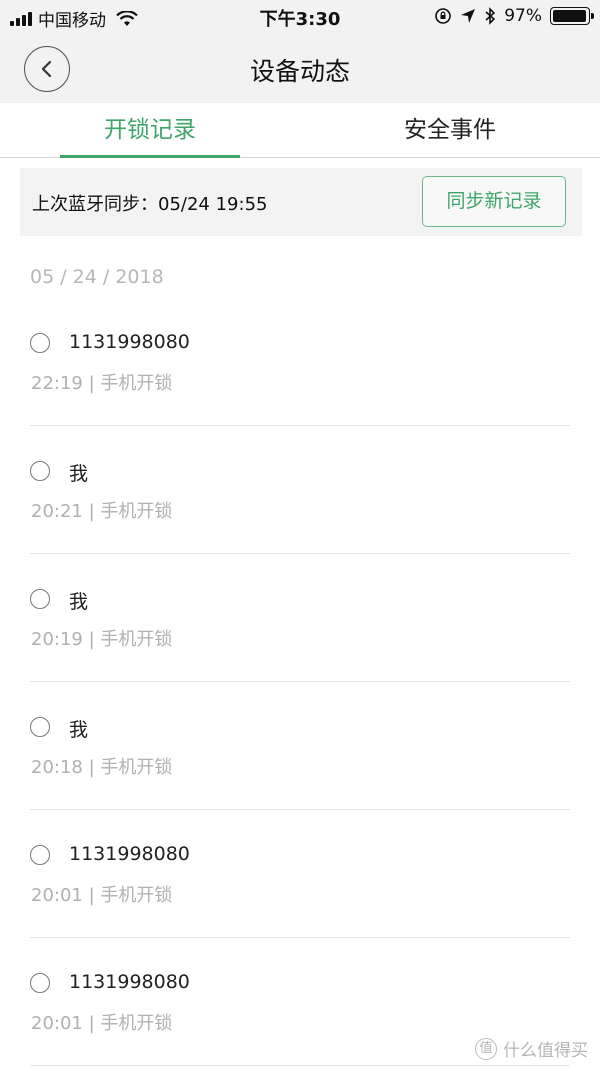 The width and height of the screenshot is (600, 1067). Describe the element at coordinates (97, 277) in the screenshot. I see `date-header: 05 / 24 / 2018` at that location.